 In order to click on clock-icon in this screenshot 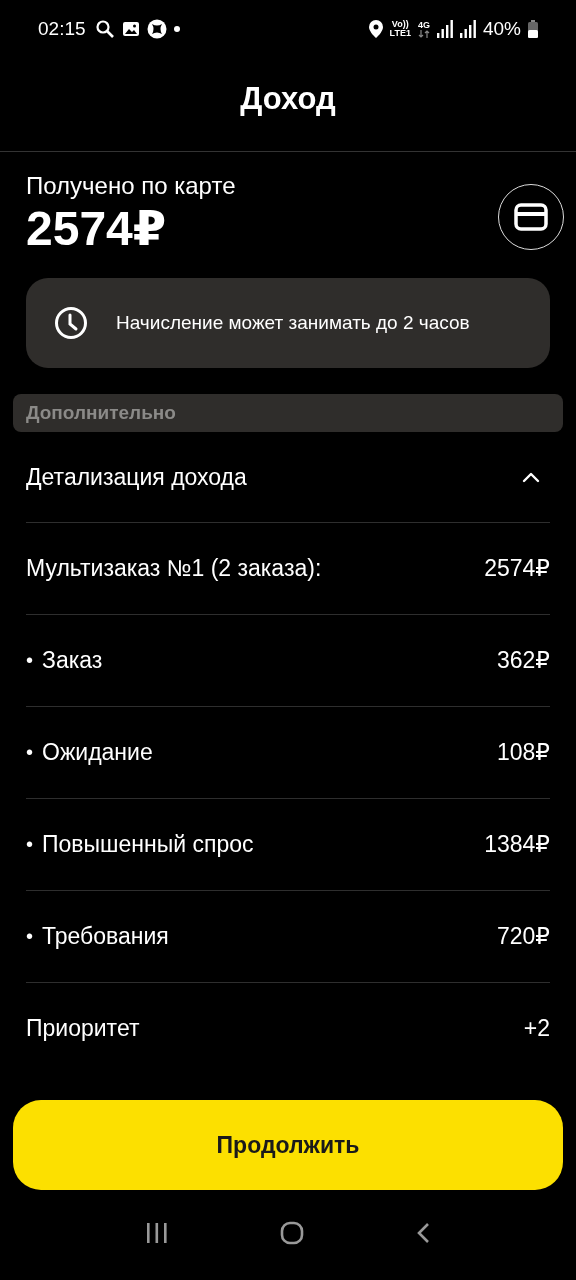, I will do `click(71, 323)`.